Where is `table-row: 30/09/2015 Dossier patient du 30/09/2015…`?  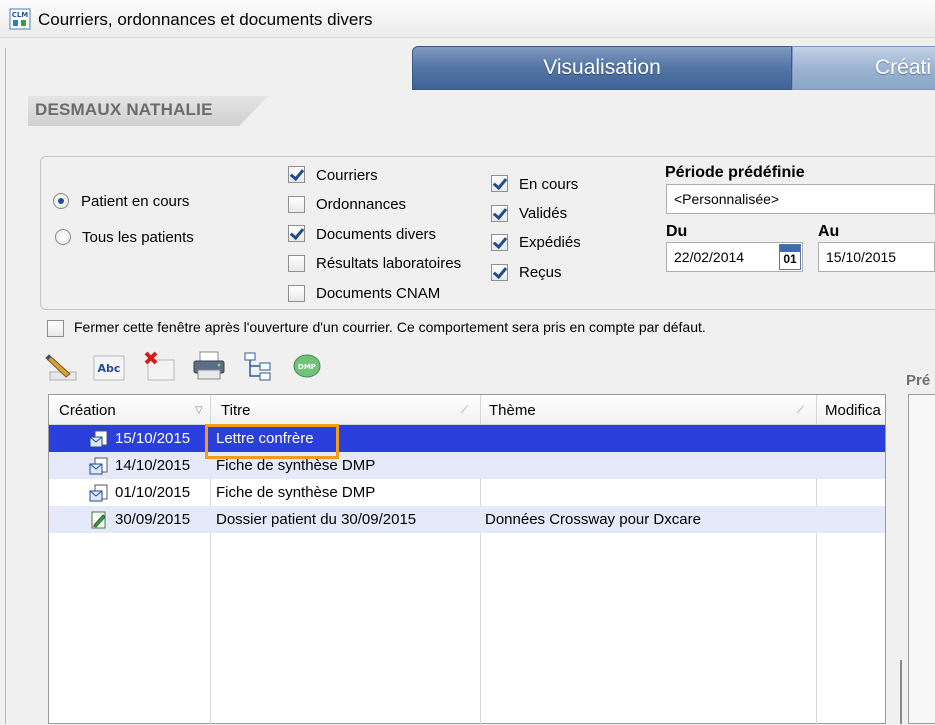 table-row: 30/09/2015 Dossier patient du 30/09/2015… is located at coordinates (467, 519).